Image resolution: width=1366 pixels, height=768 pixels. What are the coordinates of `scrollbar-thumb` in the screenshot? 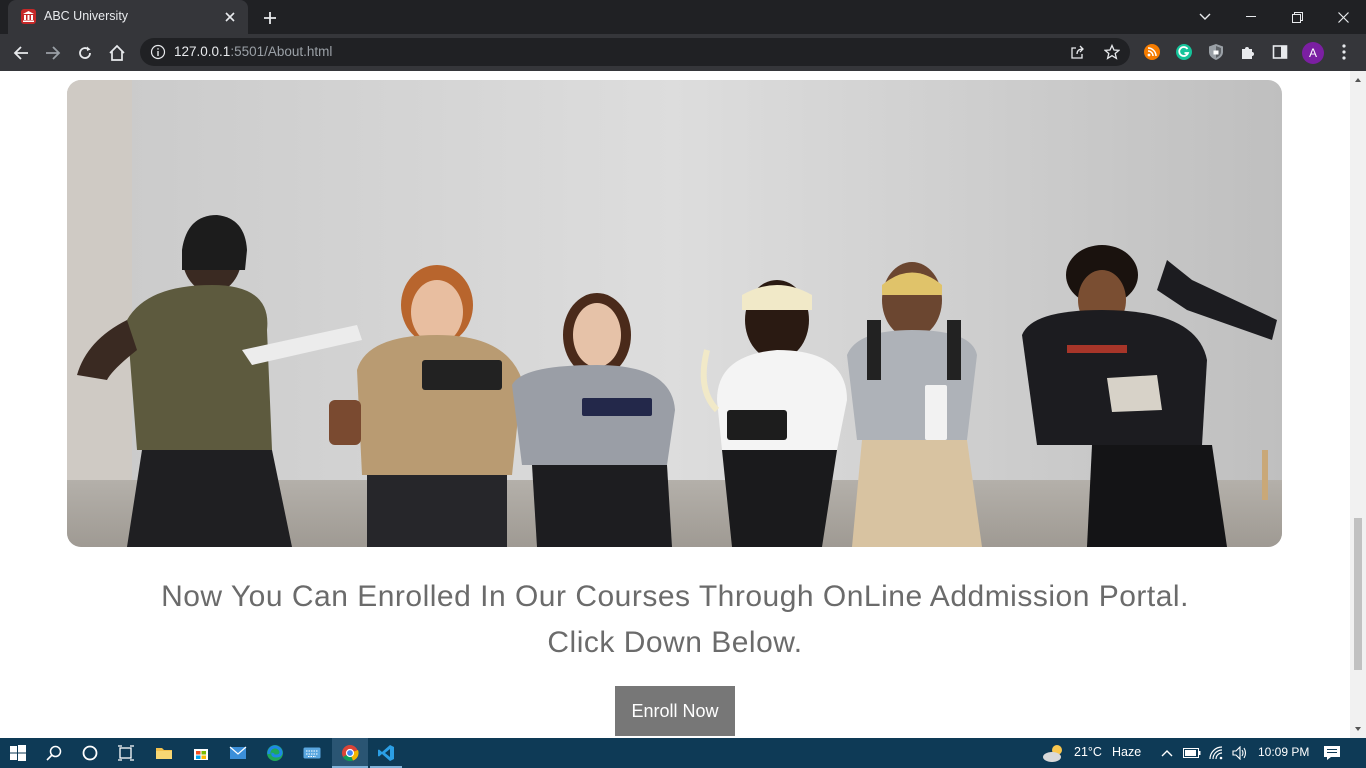 It's located at (1358, 594).